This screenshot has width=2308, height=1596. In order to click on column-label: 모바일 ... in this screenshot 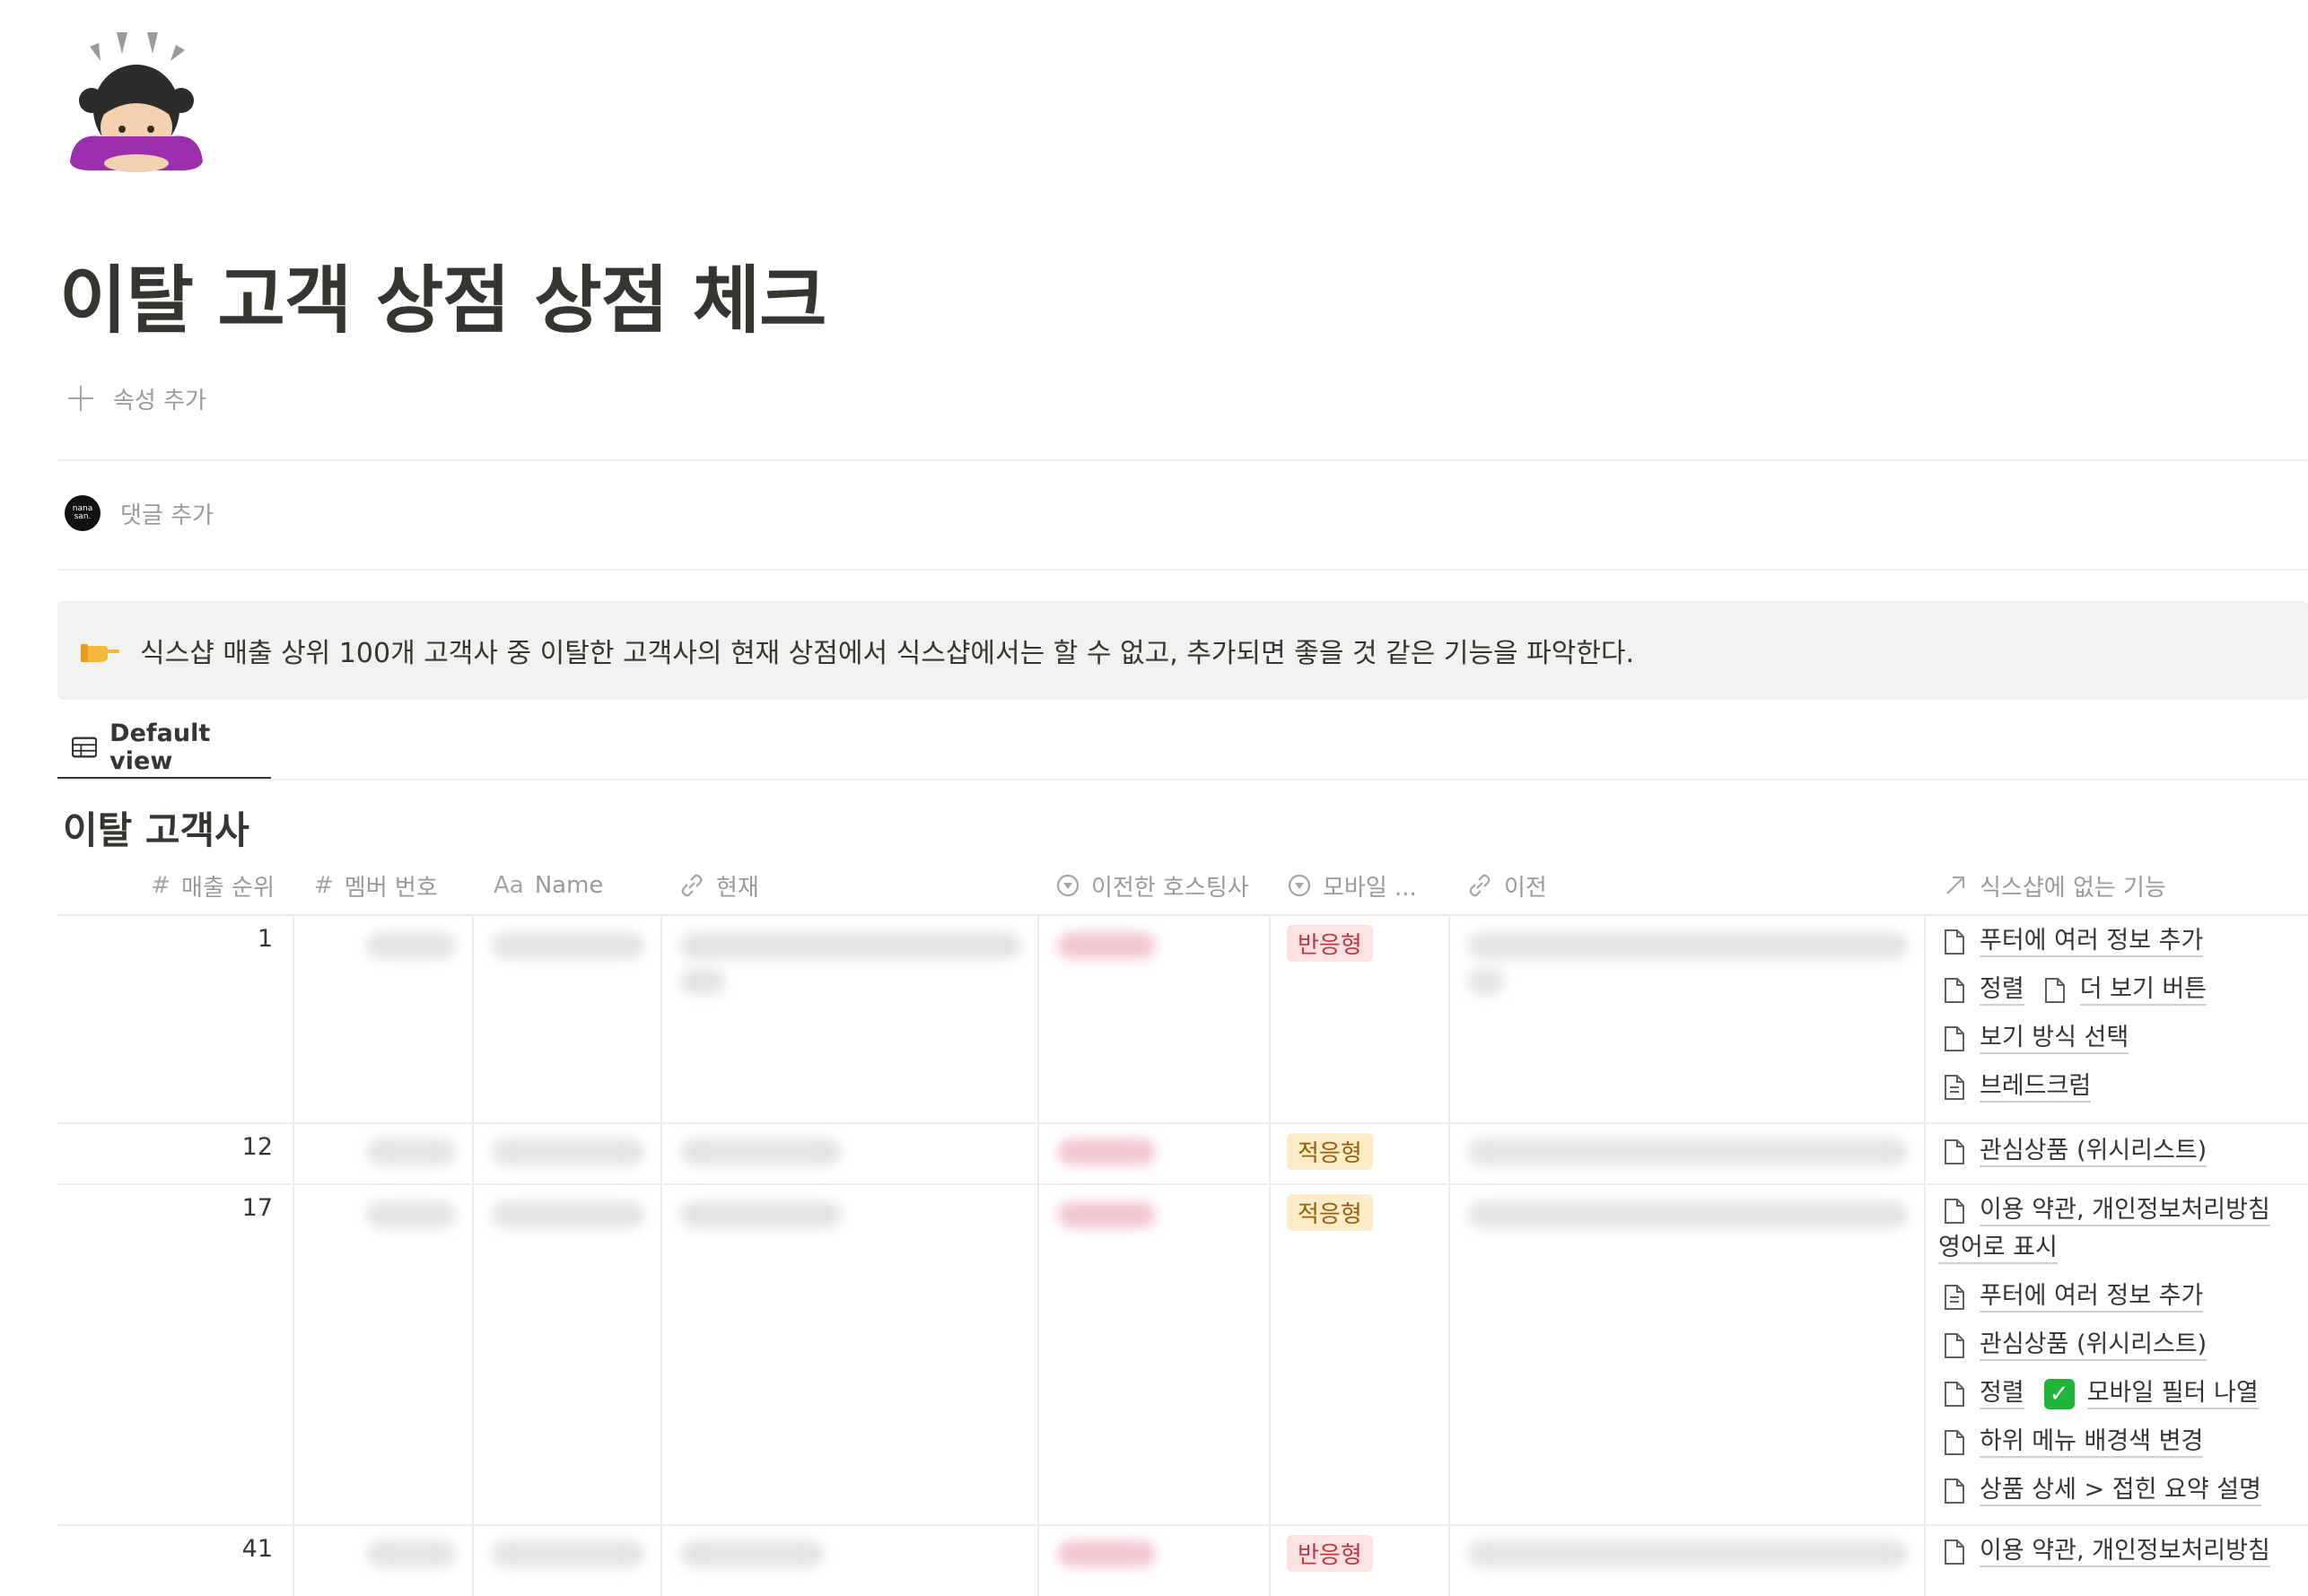, I will do `click(1370, 888)`.